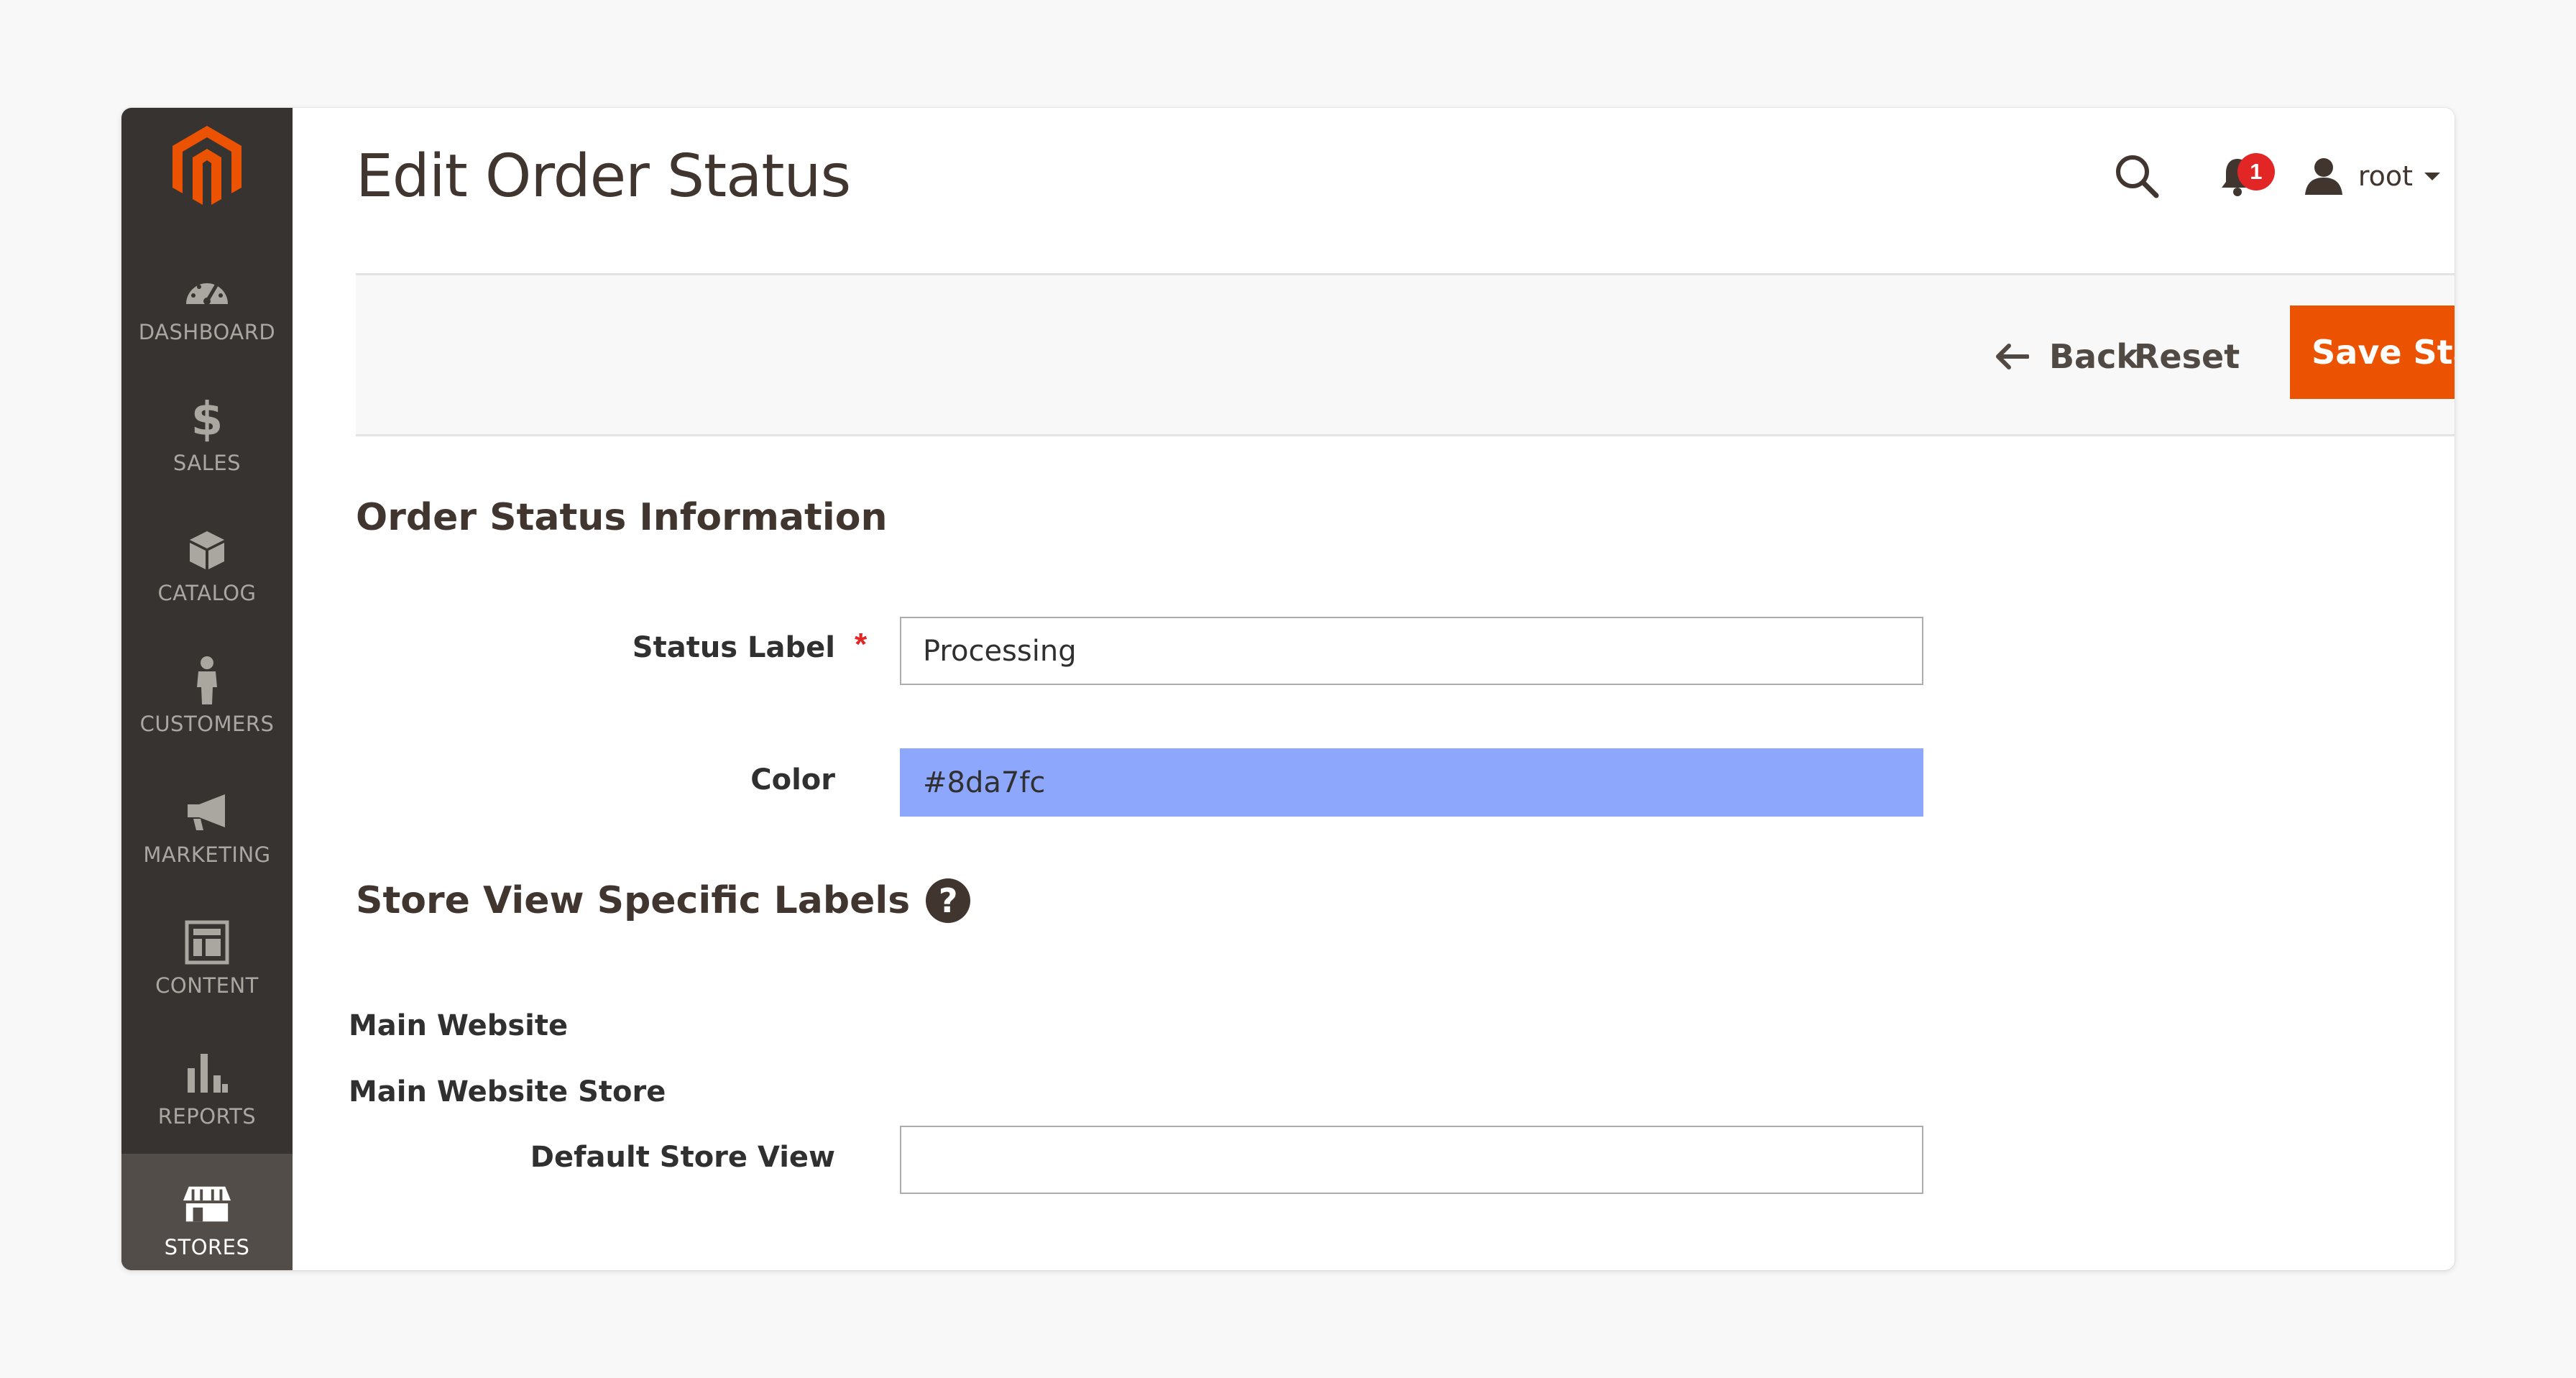 The image size is (2576, 1378). Describe the element at coordinates (948, 900) in the screenshot. I see `help-icon: ?` at that location.